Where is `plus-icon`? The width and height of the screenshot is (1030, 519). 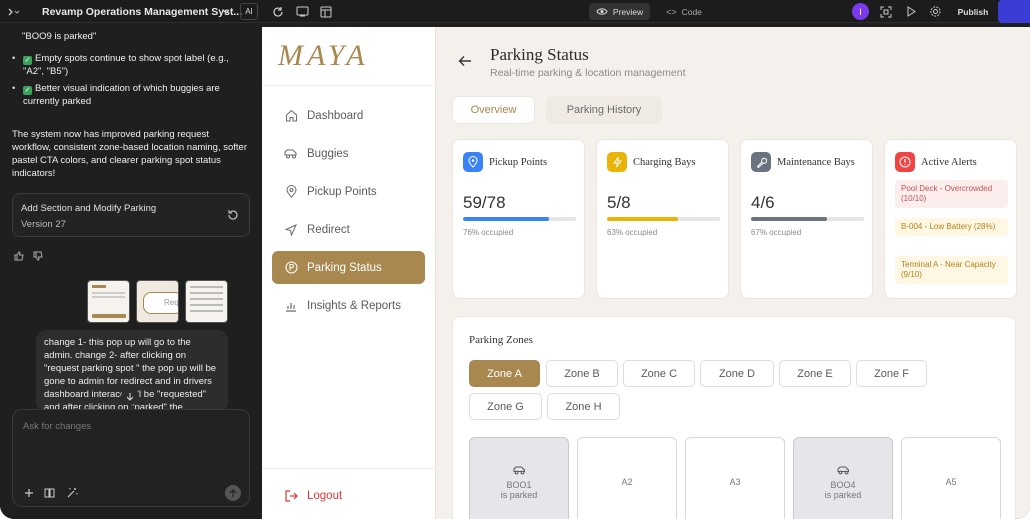 plus-icon is located at coordinates (29, 495).